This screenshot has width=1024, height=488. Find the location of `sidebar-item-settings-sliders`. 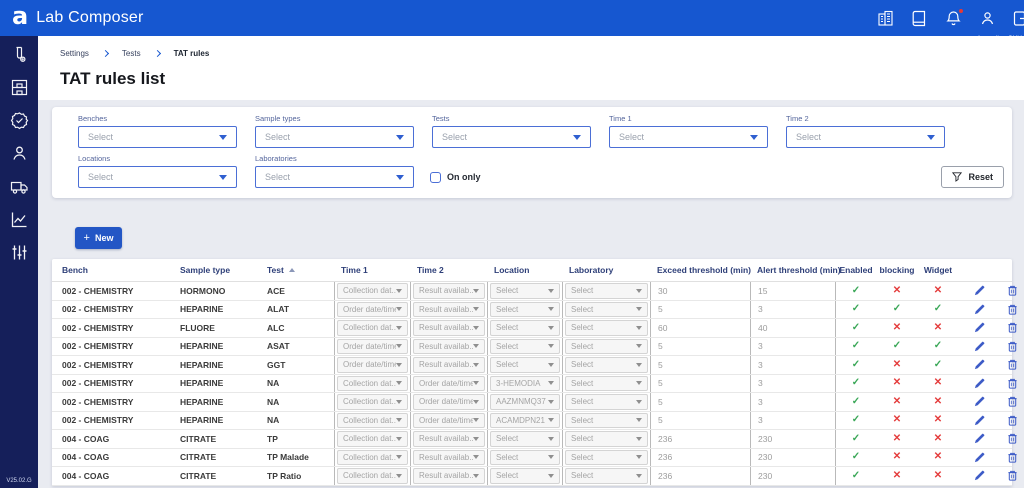

sidebar-item-settings-sliders is located at coordinates (19, 252).